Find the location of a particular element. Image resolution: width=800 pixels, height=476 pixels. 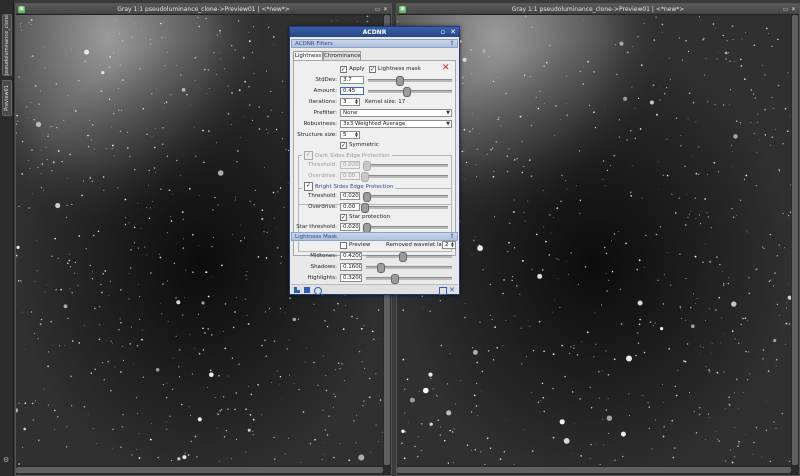

highlights-field: 0.32000 is located at coordinates (351, 278).